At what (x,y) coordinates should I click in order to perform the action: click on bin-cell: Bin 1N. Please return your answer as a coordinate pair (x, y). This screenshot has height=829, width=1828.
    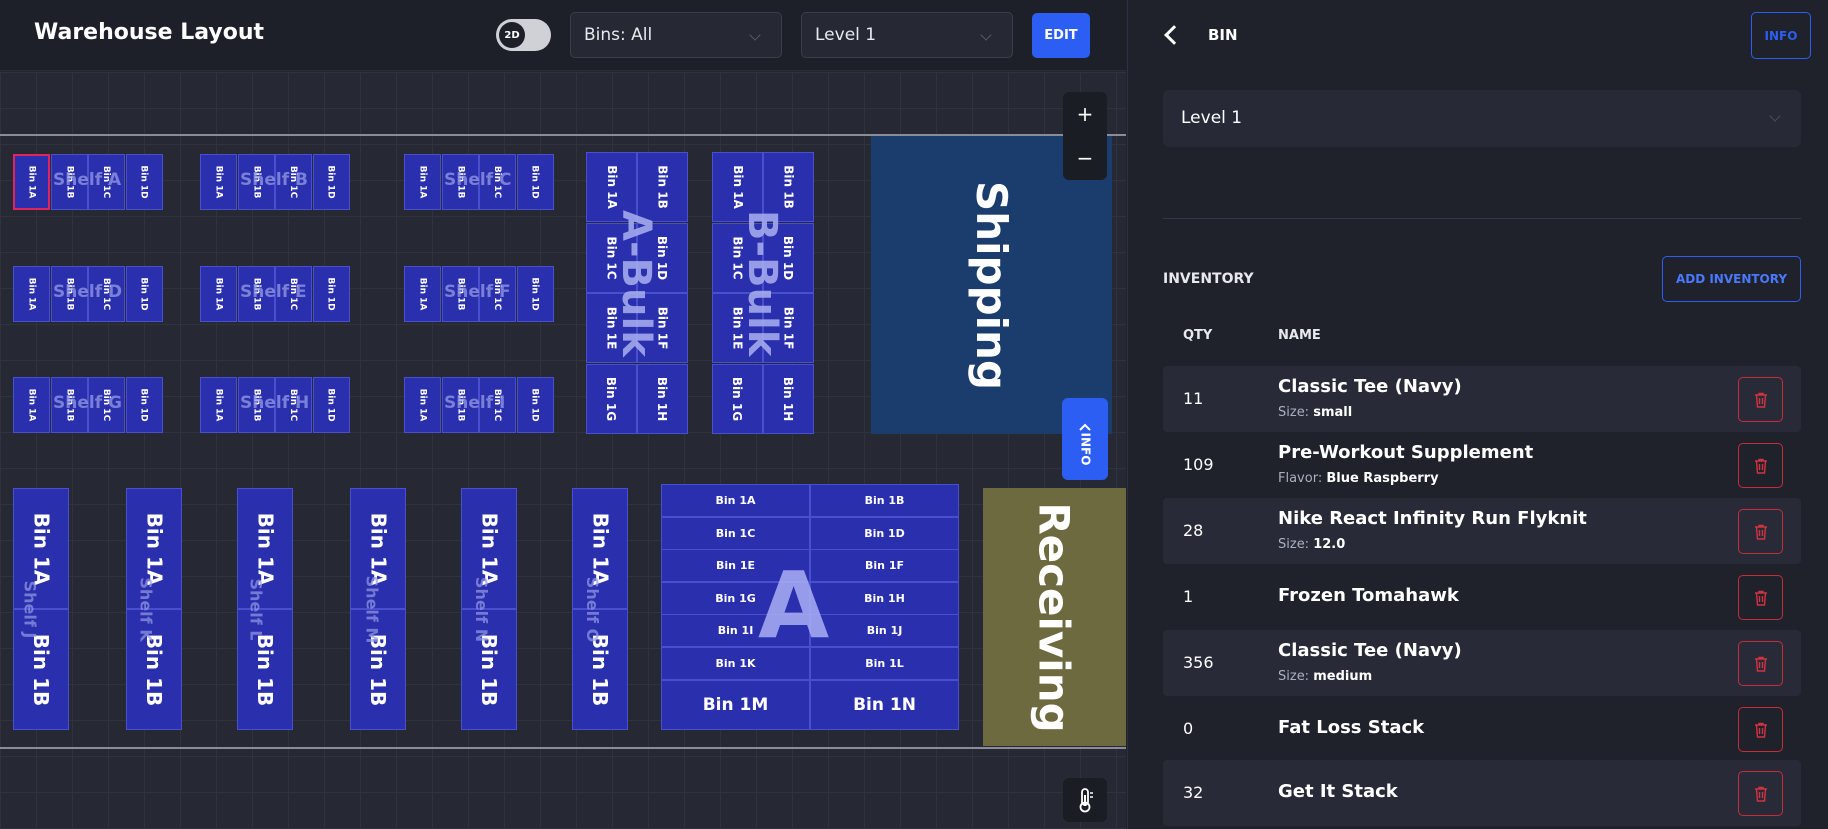
    Looking at the image, I should click on (884, 705).